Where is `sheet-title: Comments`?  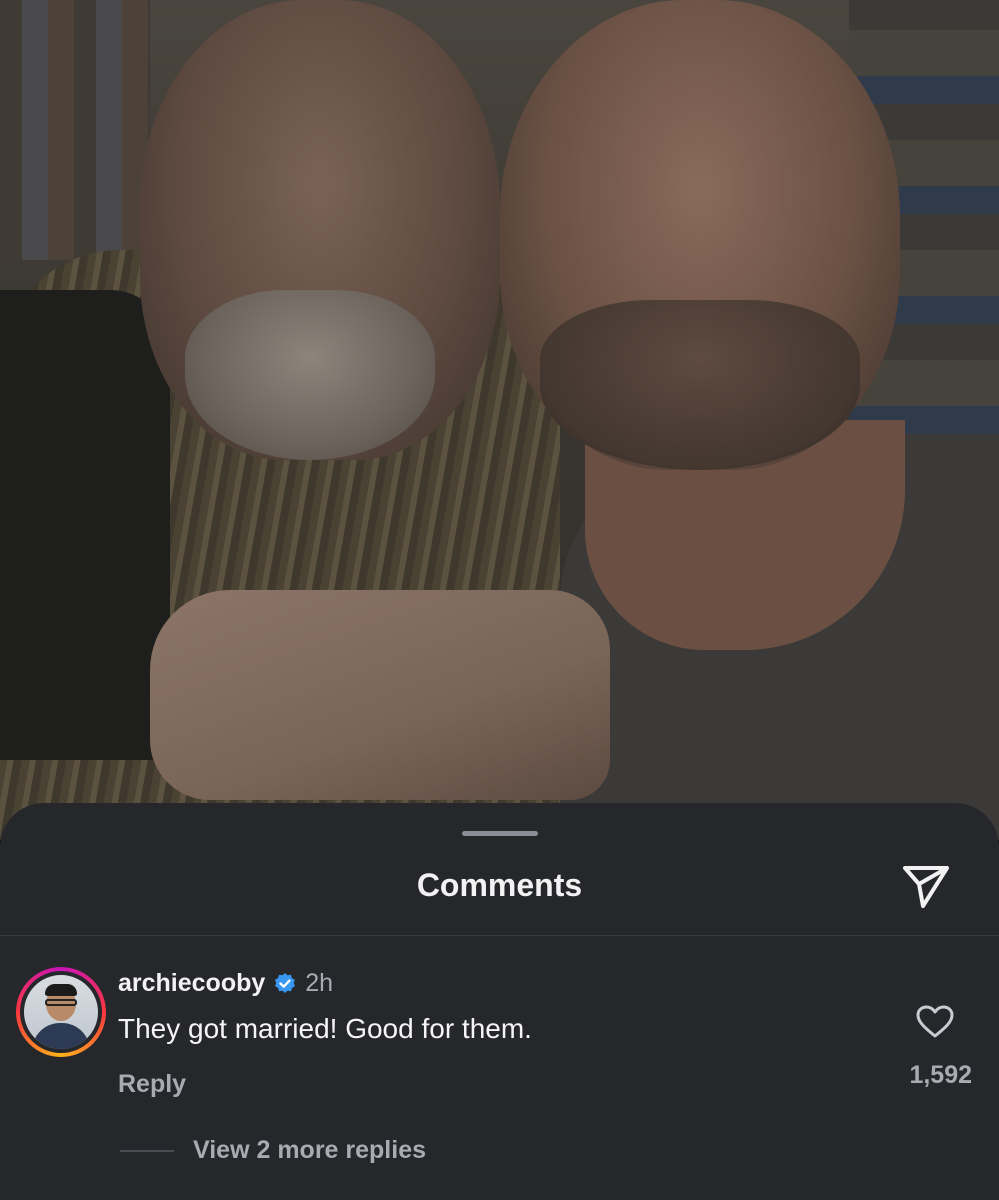
sheet-title: Comments is located at coordinates (499, 885).